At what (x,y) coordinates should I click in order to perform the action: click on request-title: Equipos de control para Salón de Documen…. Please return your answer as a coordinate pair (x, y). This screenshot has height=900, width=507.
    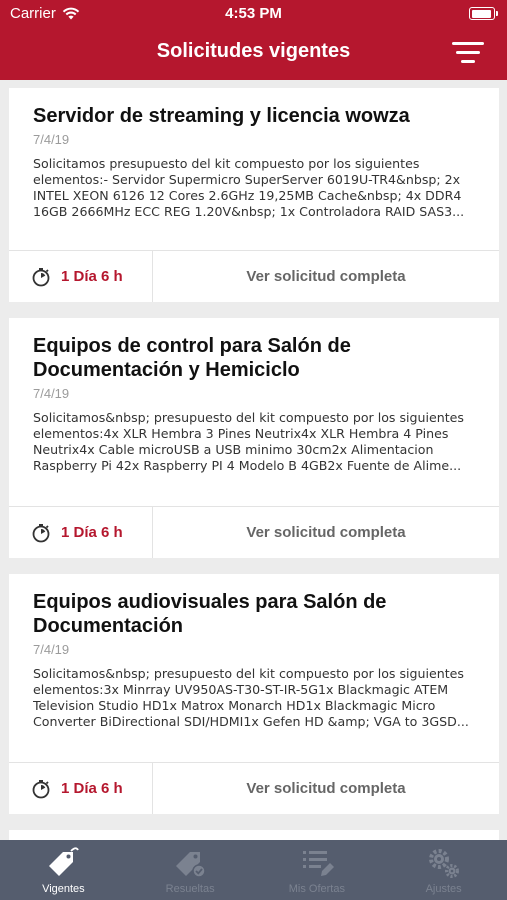
    Looking at the image, I should click on (254, 358).